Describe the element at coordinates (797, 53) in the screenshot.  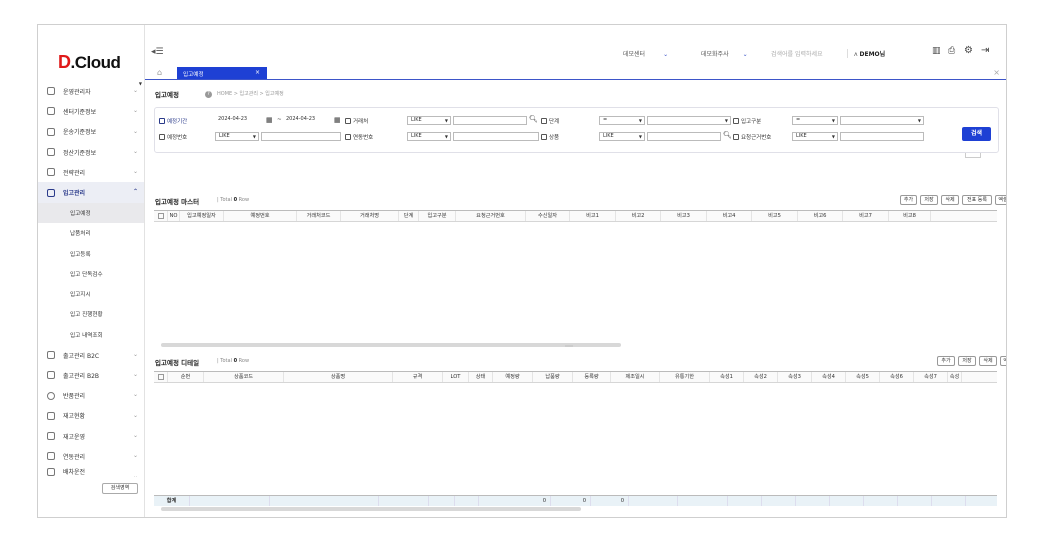
I see `global-search-input: 검색어를 입력하세요` at that location.